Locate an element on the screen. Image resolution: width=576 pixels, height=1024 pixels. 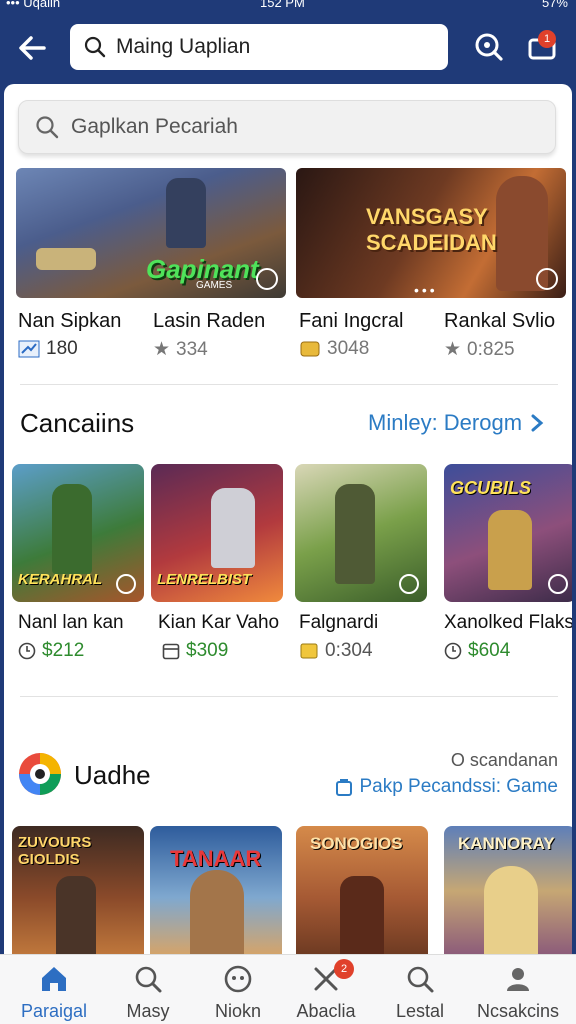
app-logo-icon is located at coordinates (40, 774).